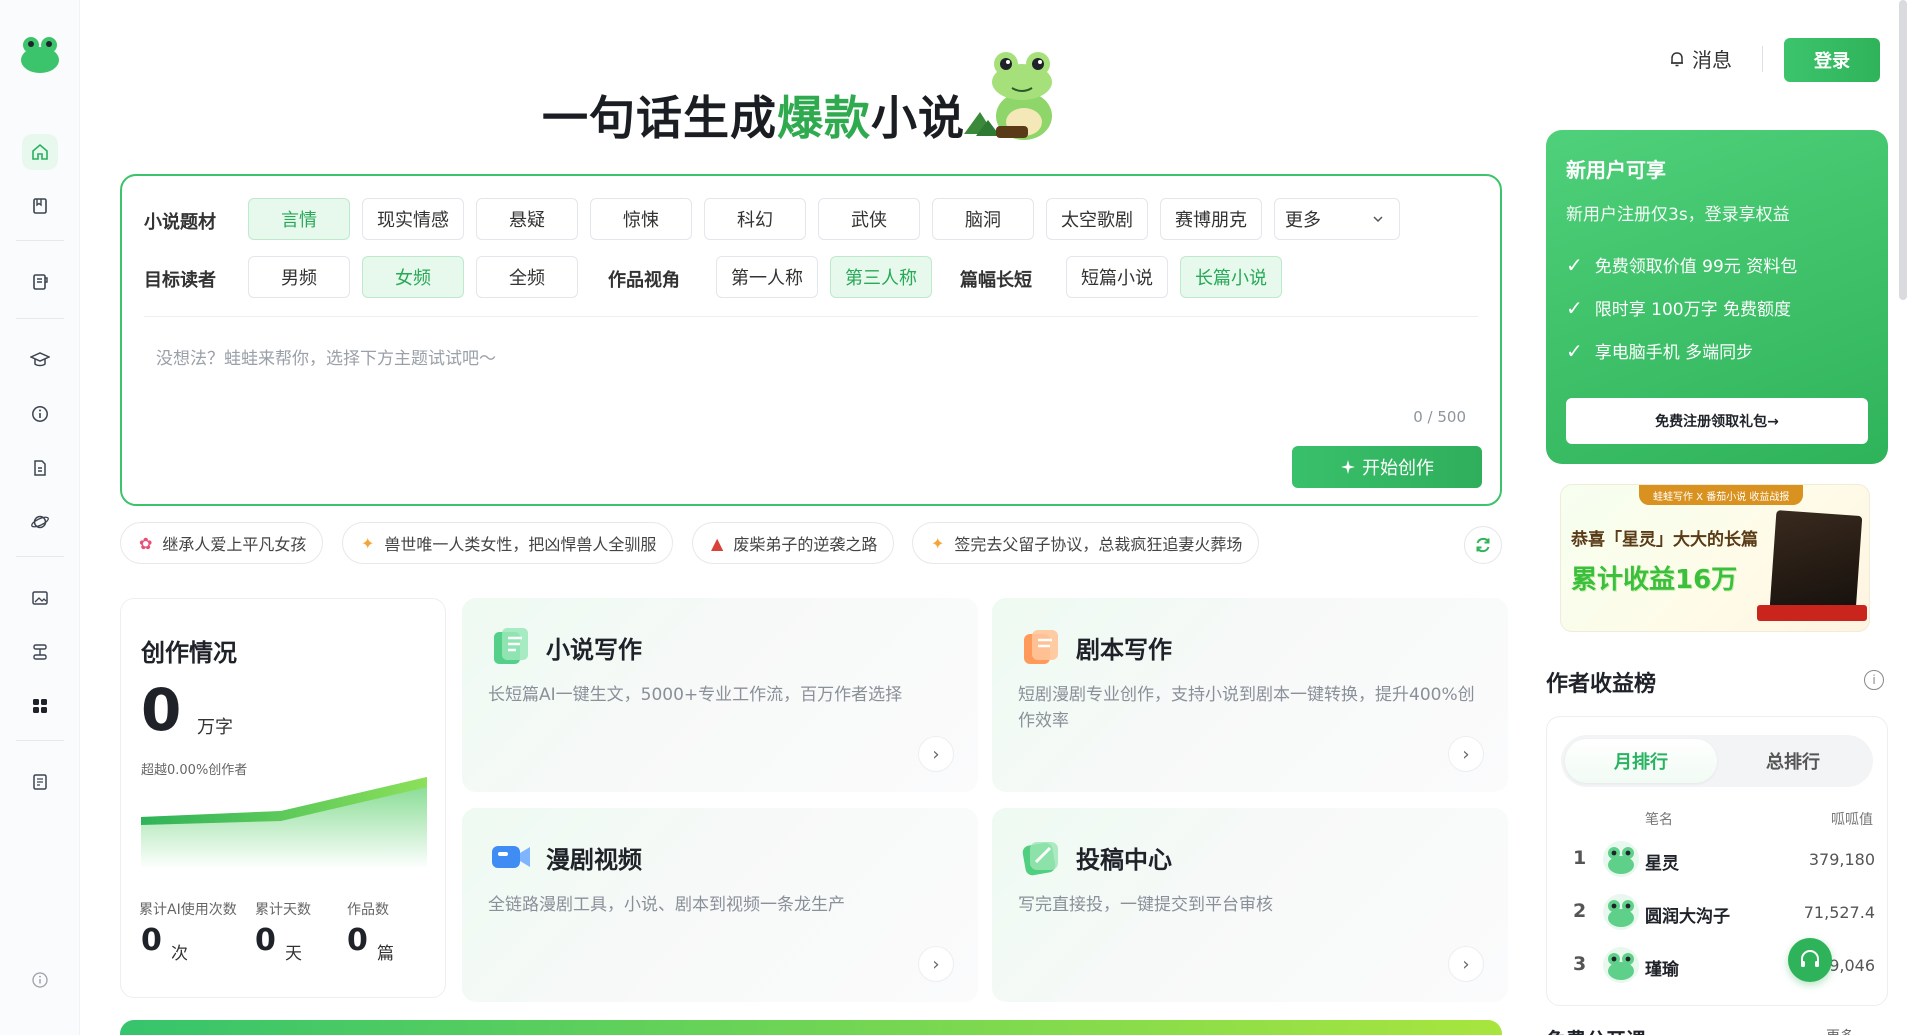  Describe the element at coordinates (222, 543) in the screenshot. I see `suggestion-pill: ✿ 继承人爱上平凡女孩` at that location.